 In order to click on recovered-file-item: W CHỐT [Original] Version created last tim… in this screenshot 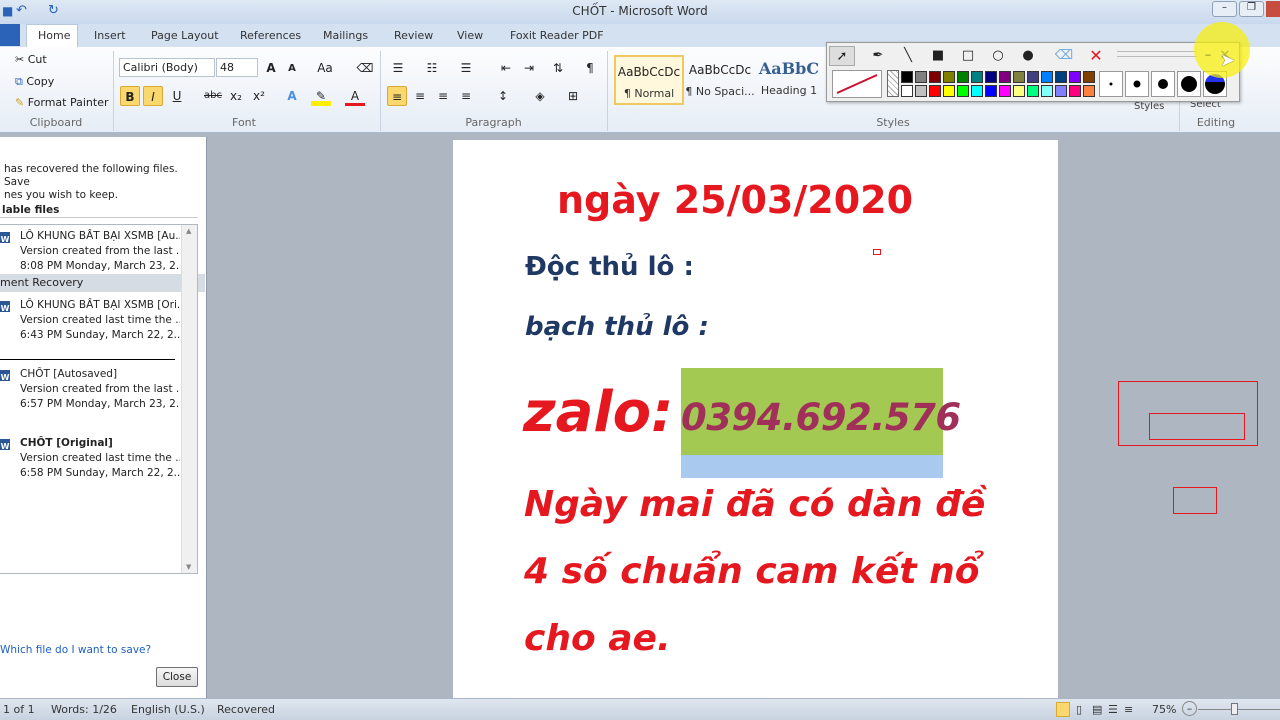, I will do `click(90, 458)`.